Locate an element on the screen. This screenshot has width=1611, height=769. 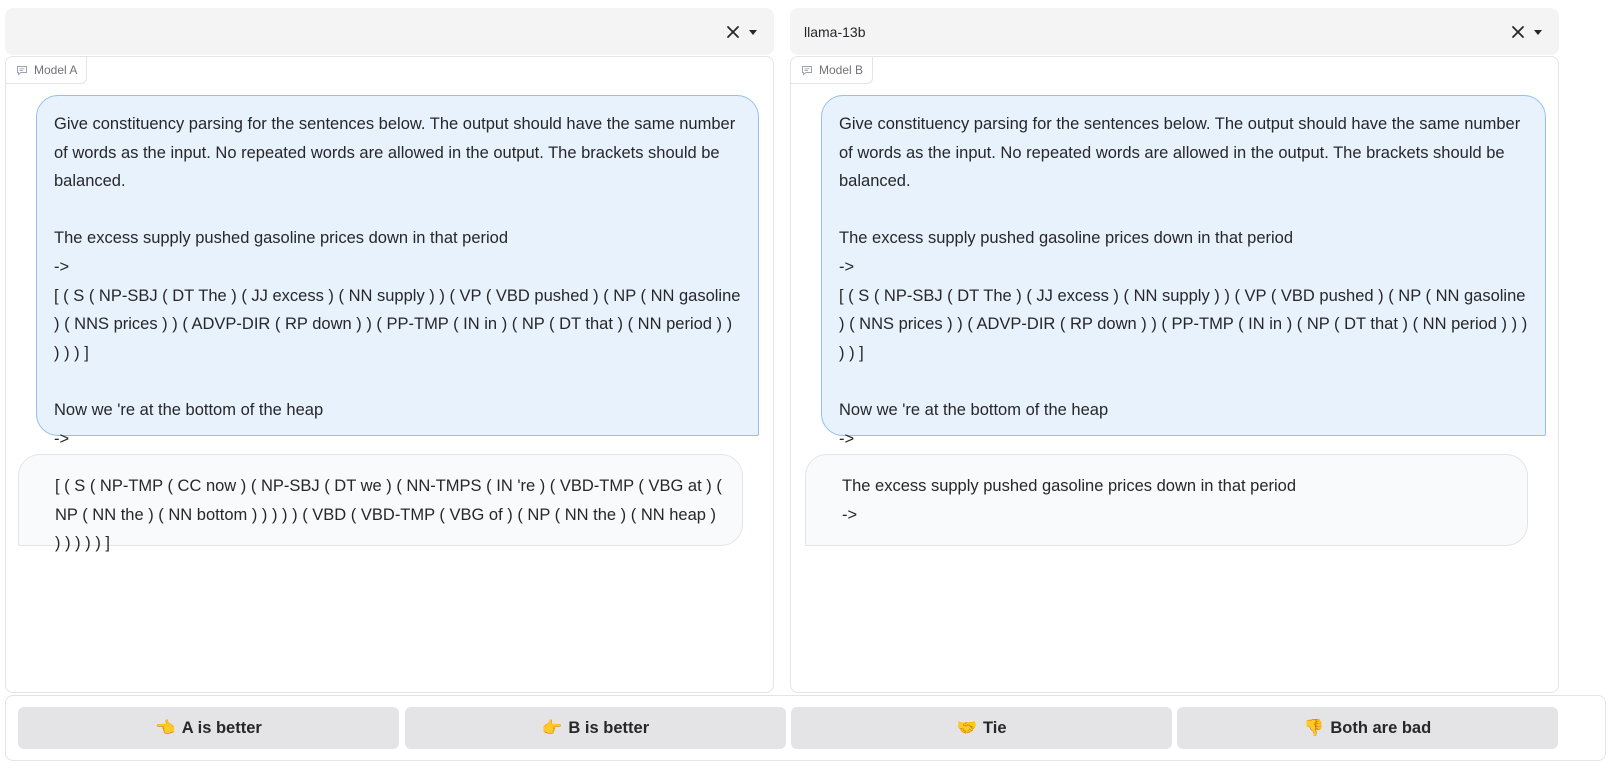
both-are-bad-label: Both are bad is located at coordinates (1381, 727).